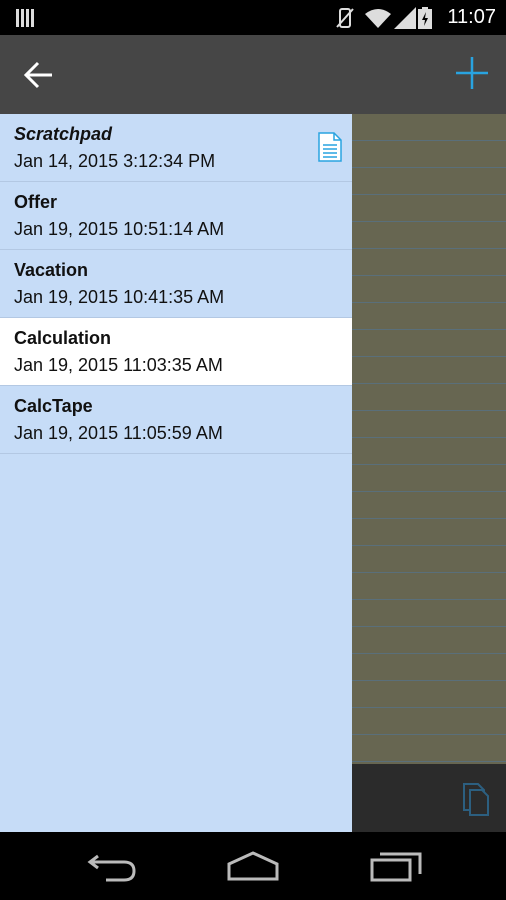  What do you see at coordinates (477, 799) in the screenshot?
I see `copy-icon` at bounding box center [477, 799].